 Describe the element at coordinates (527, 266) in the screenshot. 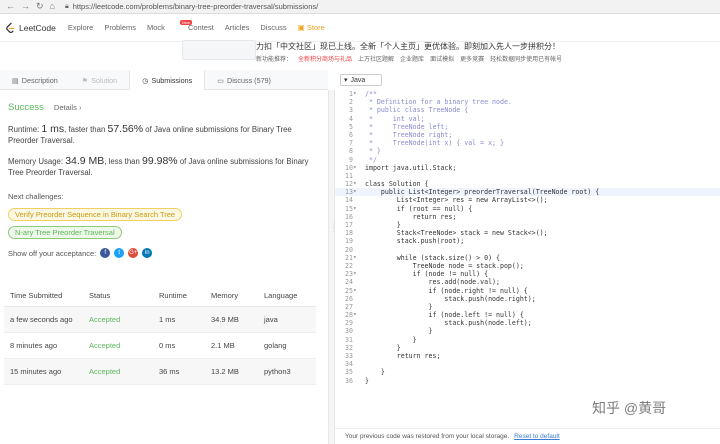

I see `code-line: 22 TreeNode node = stack.pop();` at that location.